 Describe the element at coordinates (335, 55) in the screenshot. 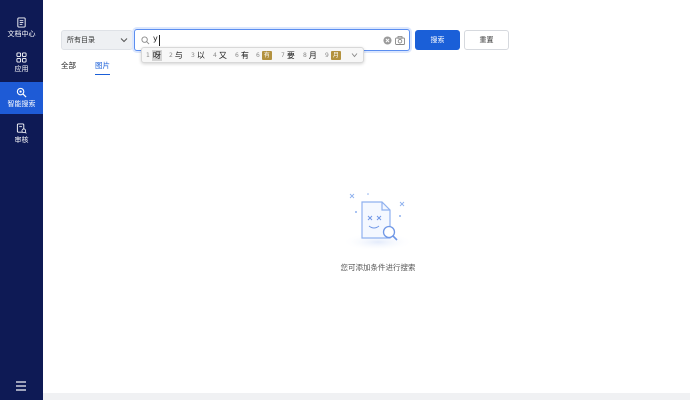

I see `emoji-moon-icon: 月` at that location.